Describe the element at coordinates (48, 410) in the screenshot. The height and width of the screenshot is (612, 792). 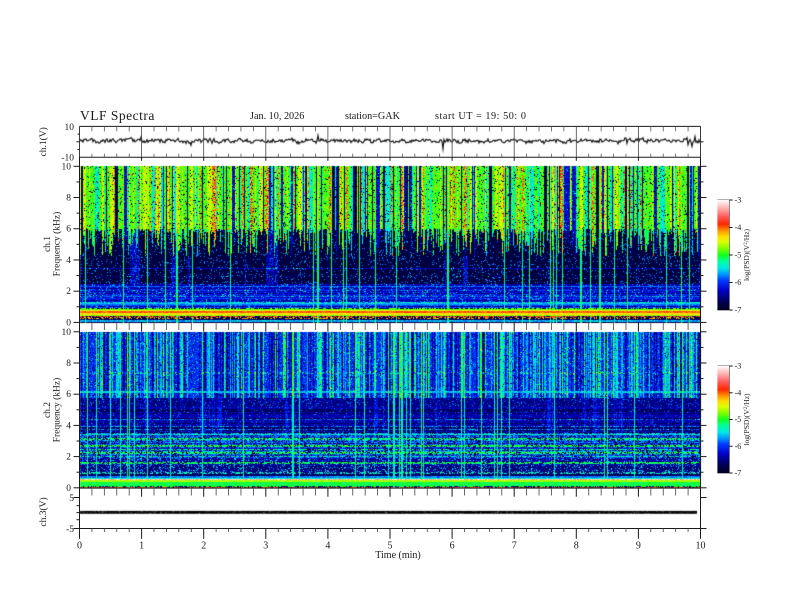
I see `svg-text: ch.2` at that location.